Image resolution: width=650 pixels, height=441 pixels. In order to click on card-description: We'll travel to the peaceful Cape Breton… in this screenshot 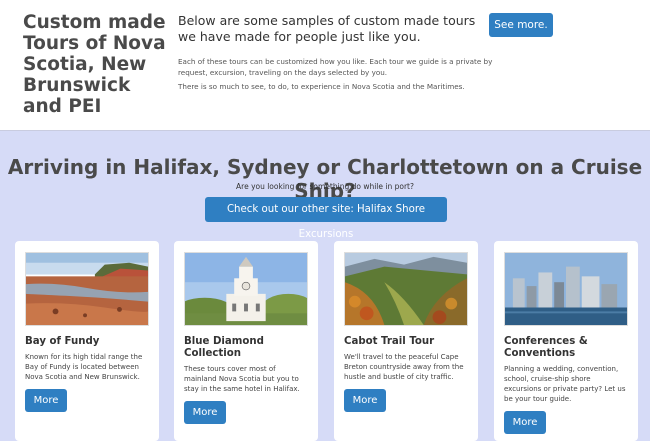, I will do `click(404, 367)`.